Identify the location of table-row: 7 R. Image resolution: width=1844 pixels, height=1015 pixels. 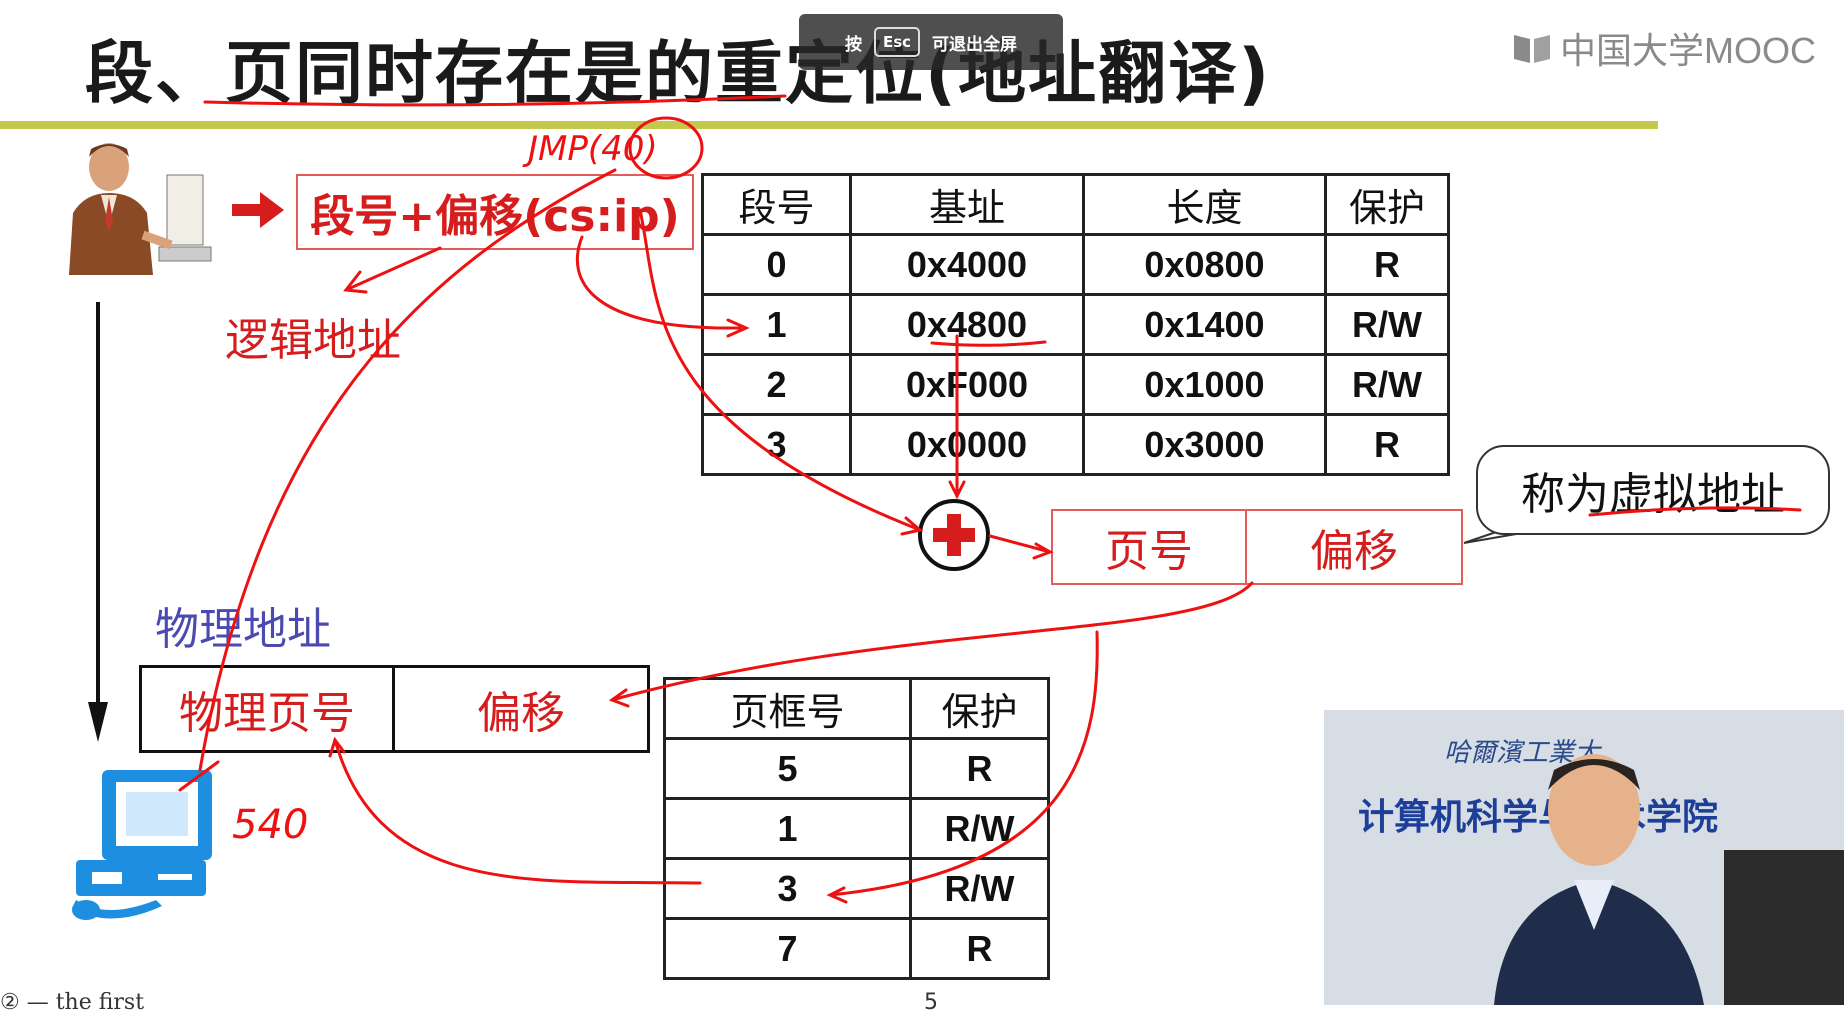
(856, 948).